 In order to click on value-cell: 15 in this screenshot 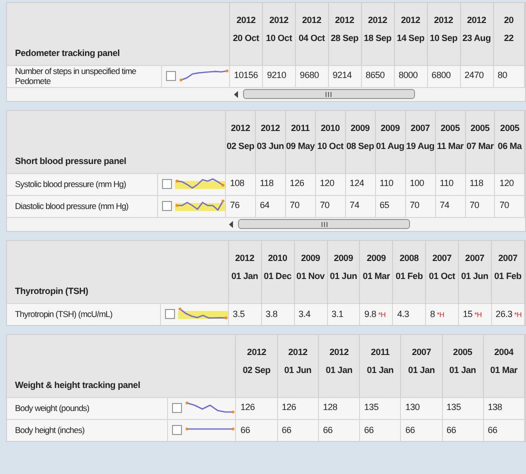, I will do `click(467, 313)`.